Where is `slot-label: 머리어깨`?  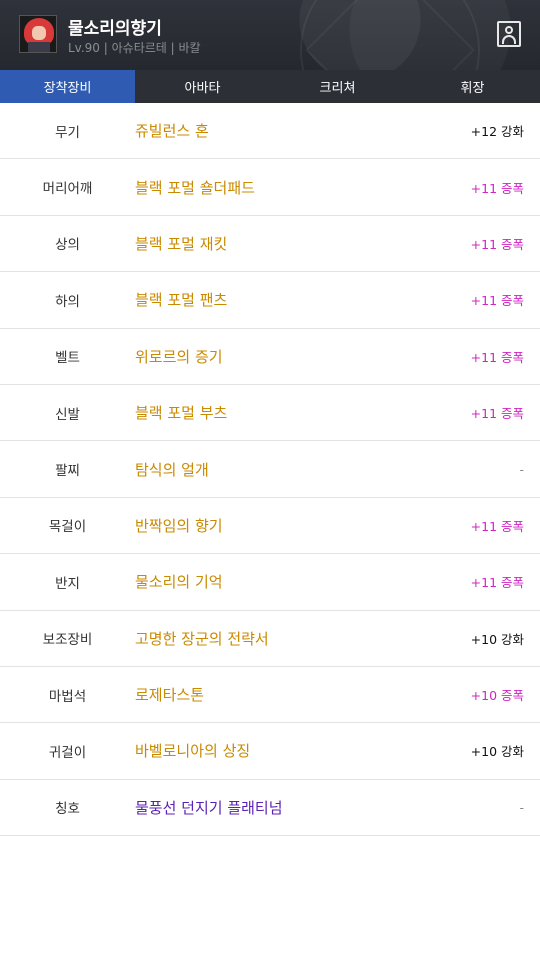 slot-label: 머리어깨 is located at coordinates (67, 189).